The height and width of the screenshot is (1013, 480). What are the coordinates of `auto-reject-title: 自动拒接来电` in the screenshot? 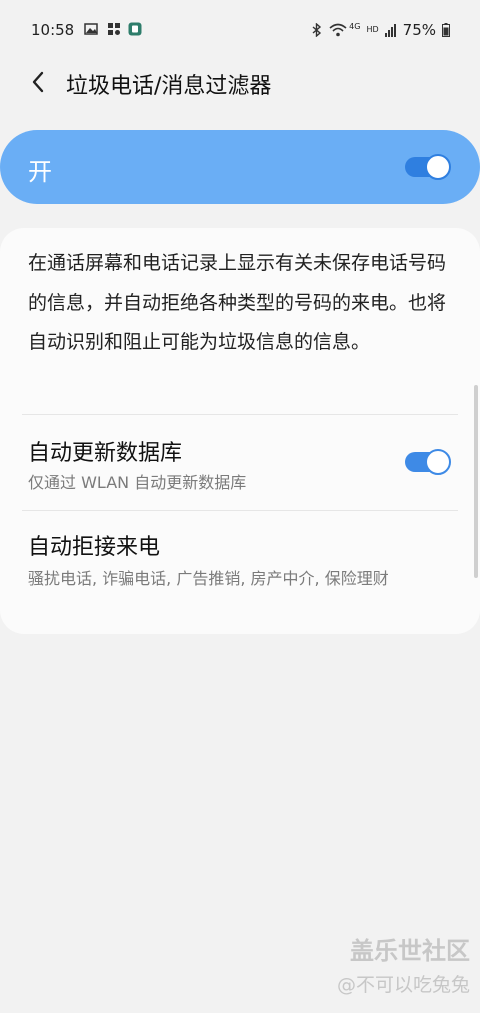 It's located at (94, 547).